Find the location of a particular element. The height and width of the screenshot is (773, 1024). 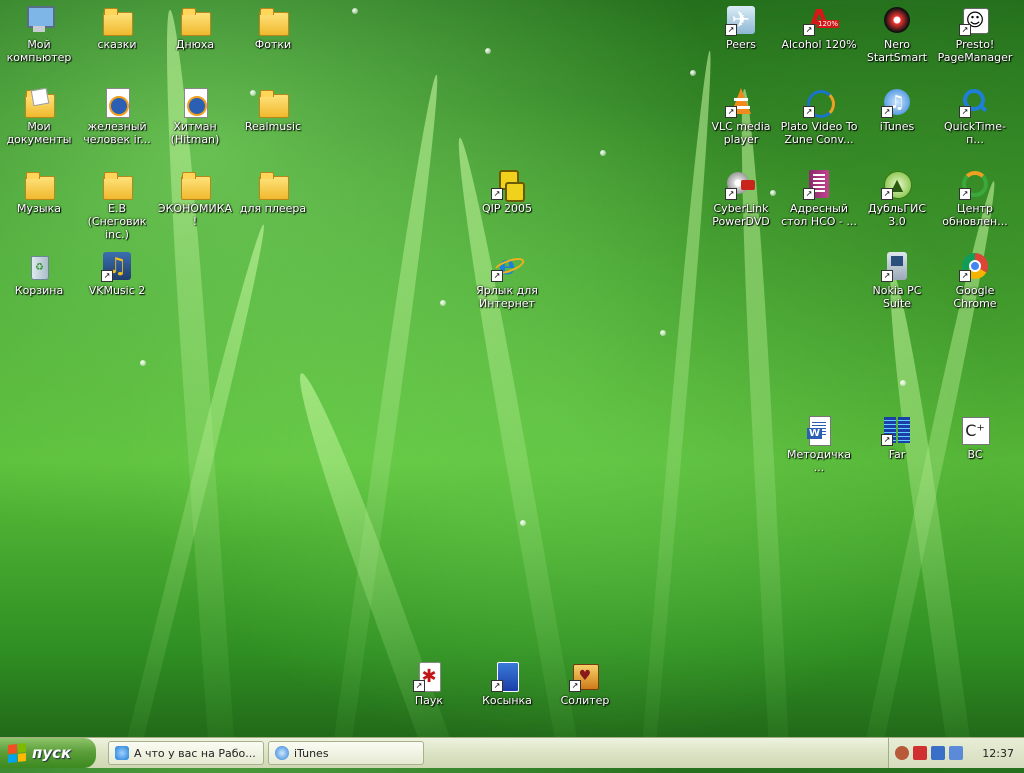

desktop-icon-powerdvd: ↗ CyberLink PowerDVD is located at coordinates (741, 198).